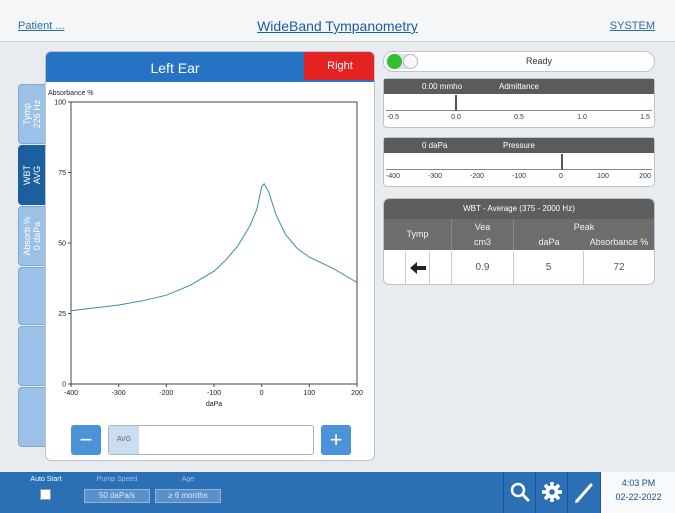  I want to click on pressure-needle, so click(562, 162).